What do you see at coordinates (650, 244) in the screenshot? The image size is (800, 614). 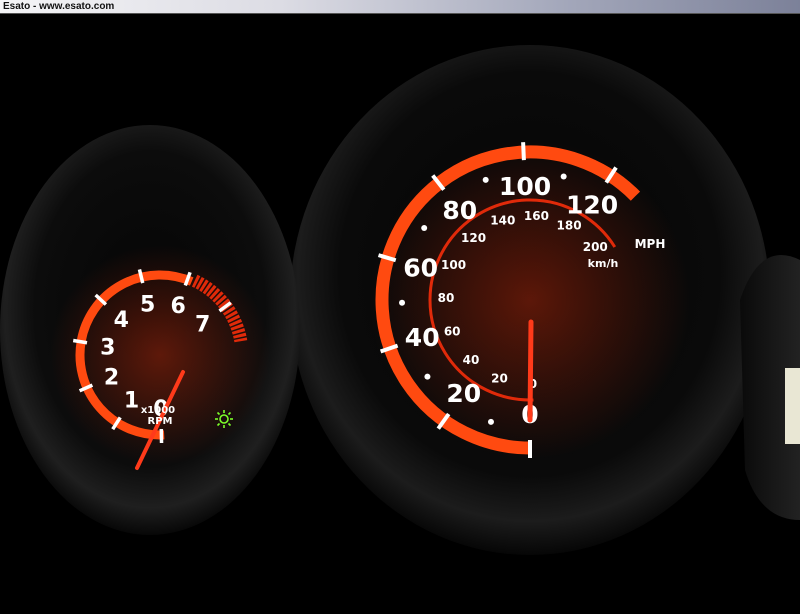 I see `mph-unit-label: MPH` at bounding box center [650, 244].